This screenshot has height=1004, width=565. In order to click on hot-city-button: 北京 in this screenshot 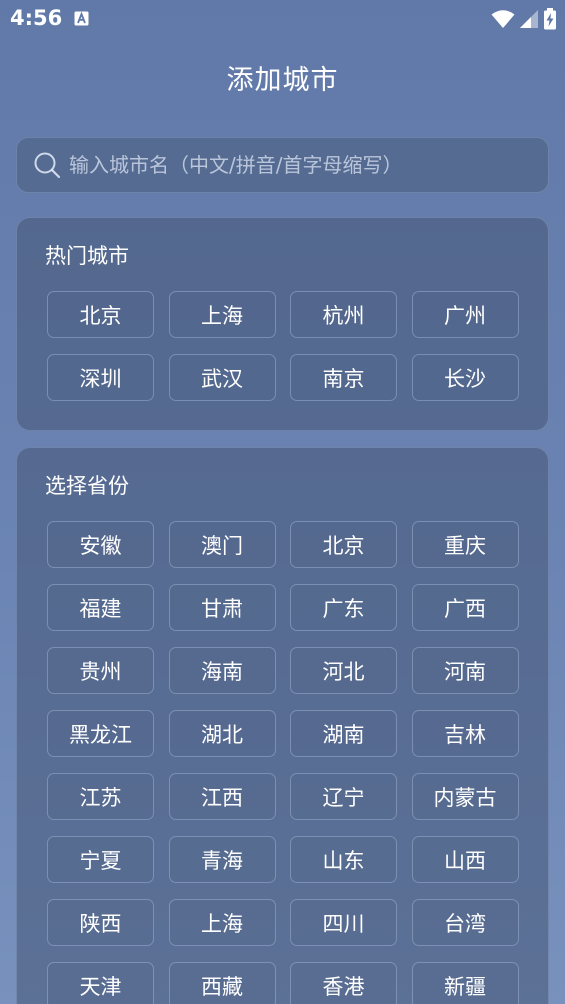, I will do `click(100, 314)`.